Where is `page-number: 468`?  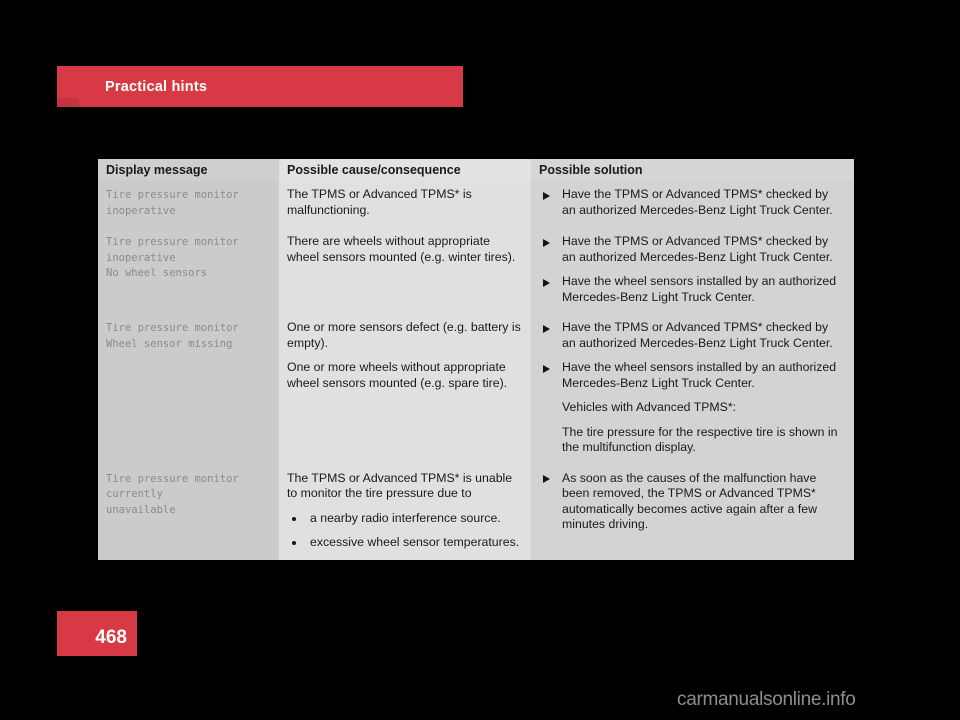 page-number: 468 is located at coordinates (111, 637).